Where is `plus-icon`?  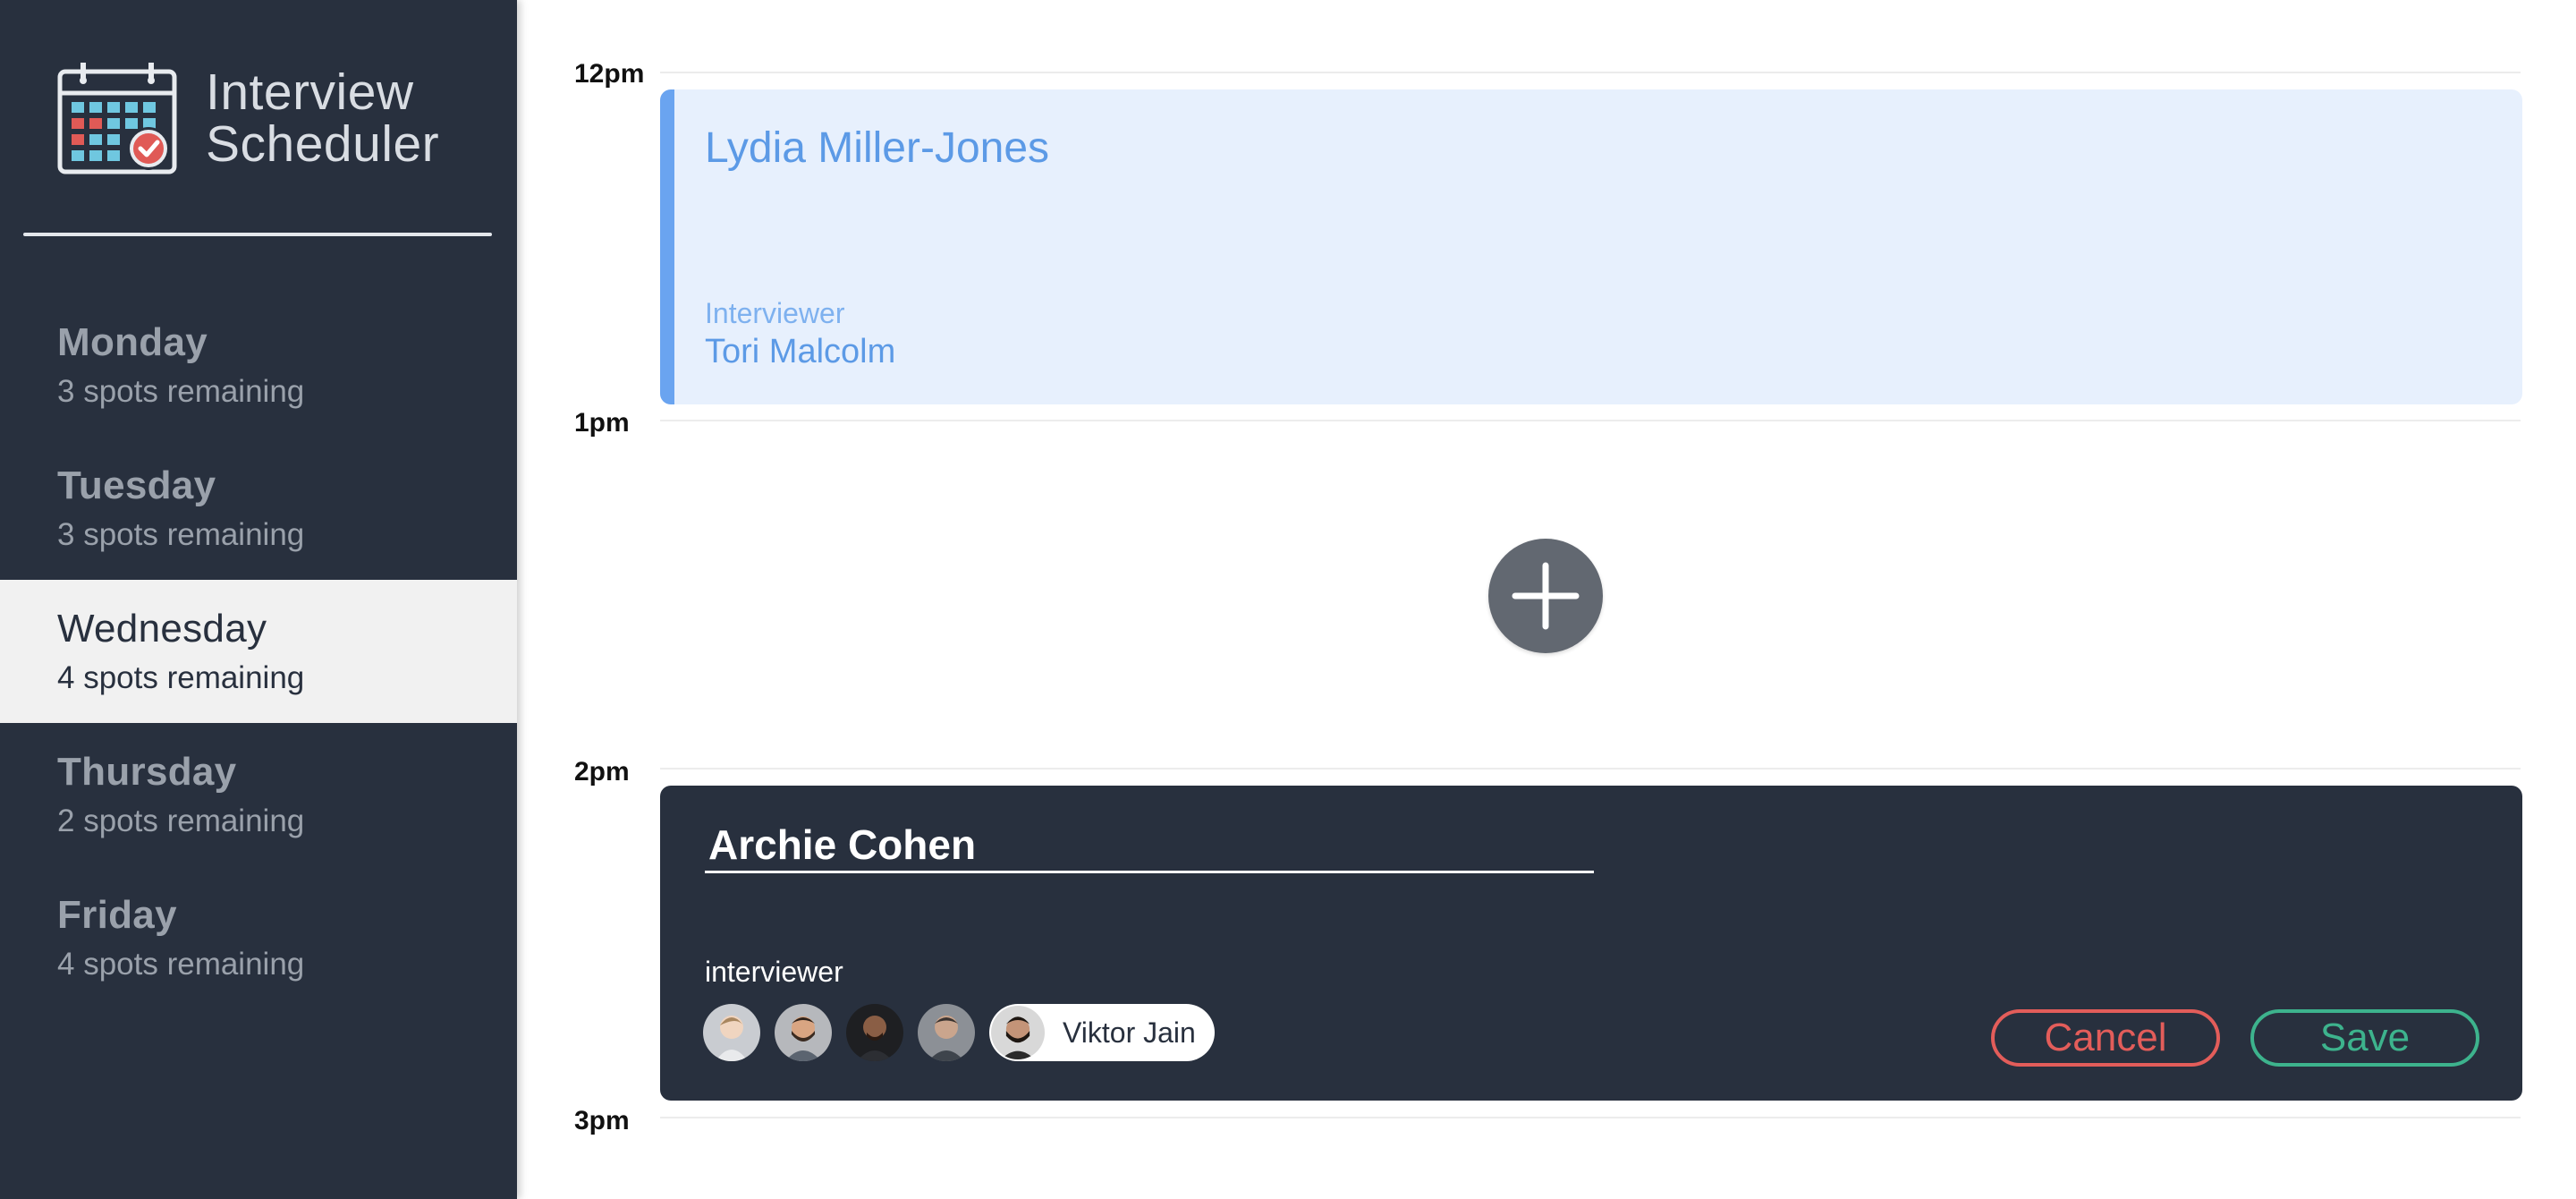 plus-icon is located at coordinates (1546, 596).